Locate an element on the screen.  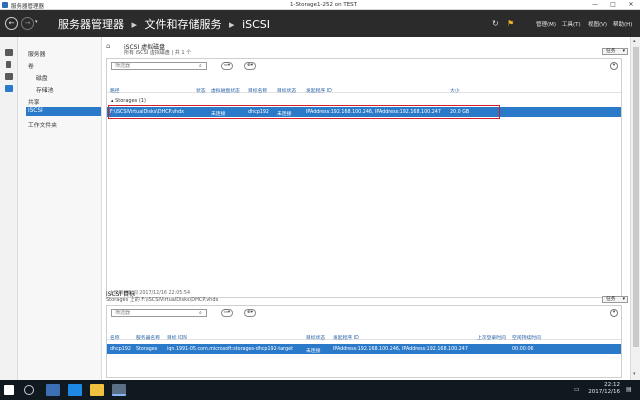
notification-icon: ▤ is located at coordinates (629, 389).